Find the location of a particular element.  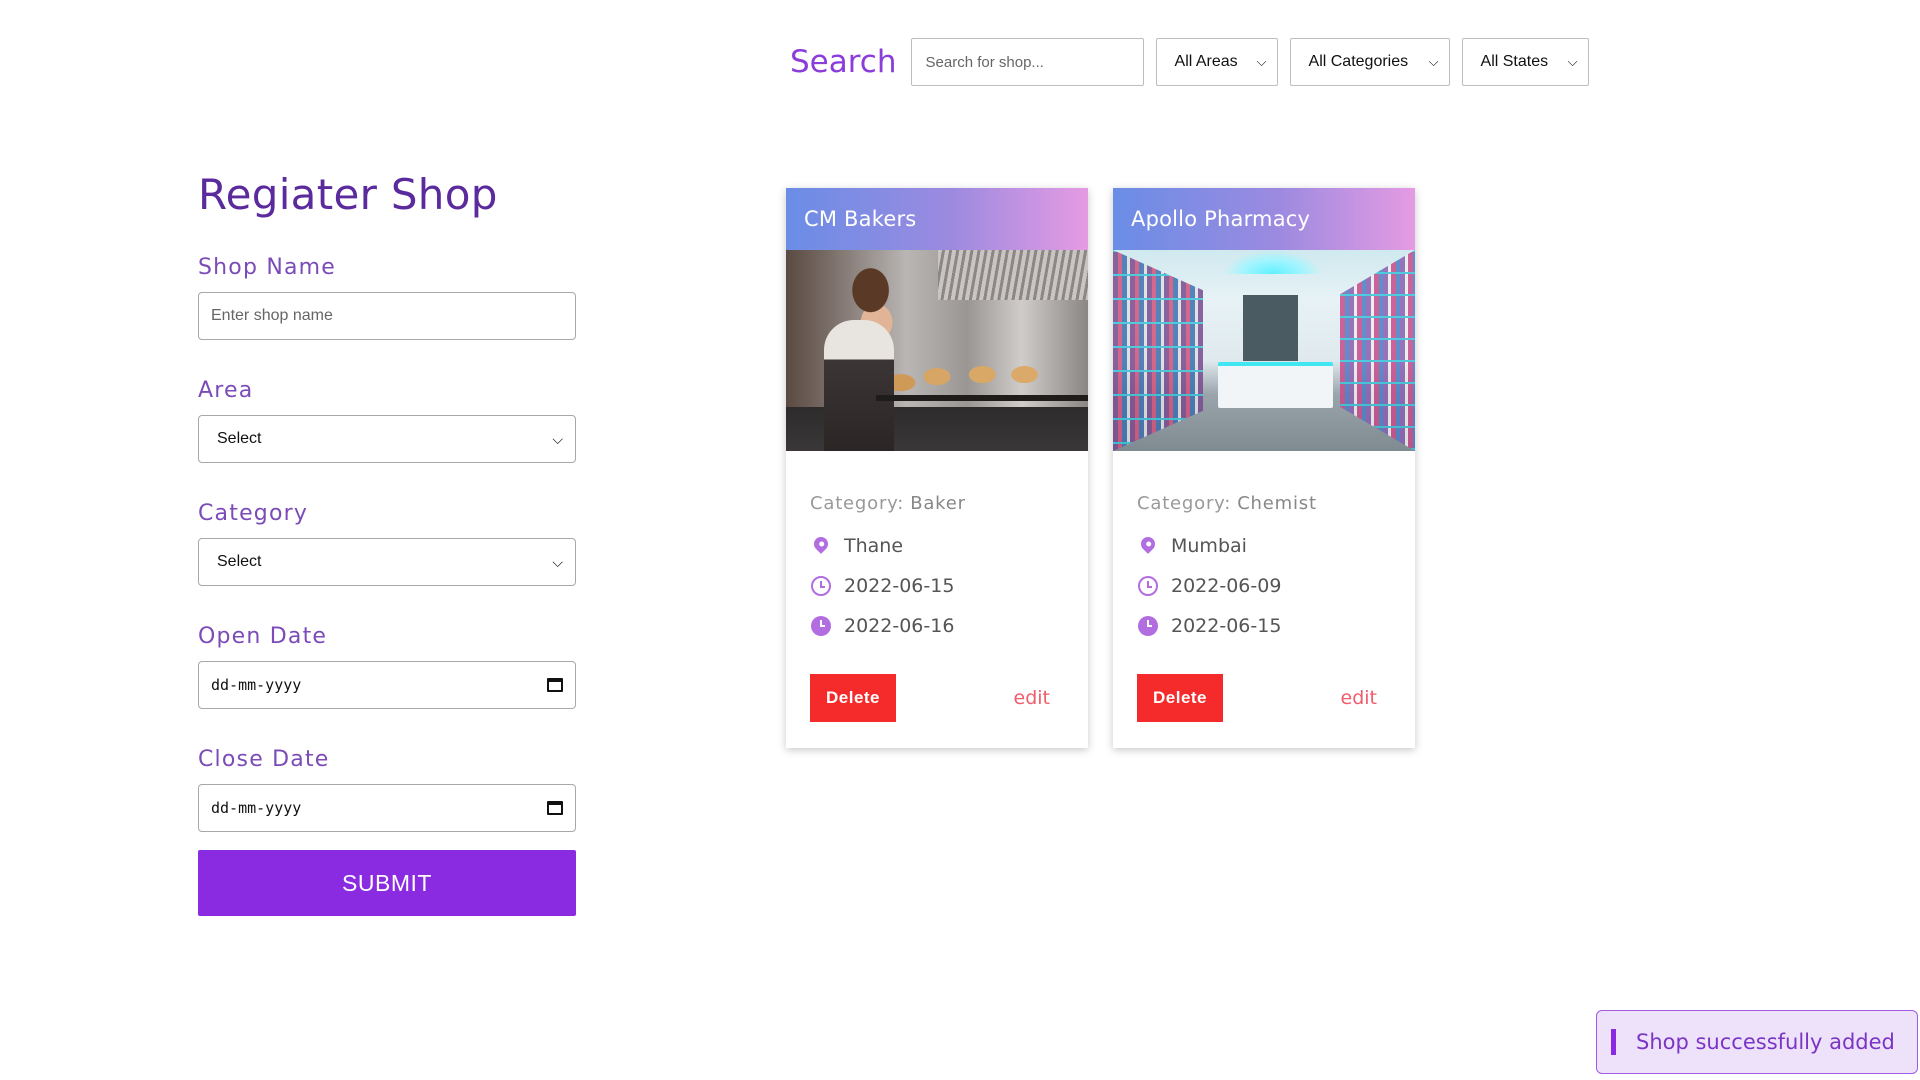

open-date-row: 2022-06-15 is located at coordinates (937, 585).